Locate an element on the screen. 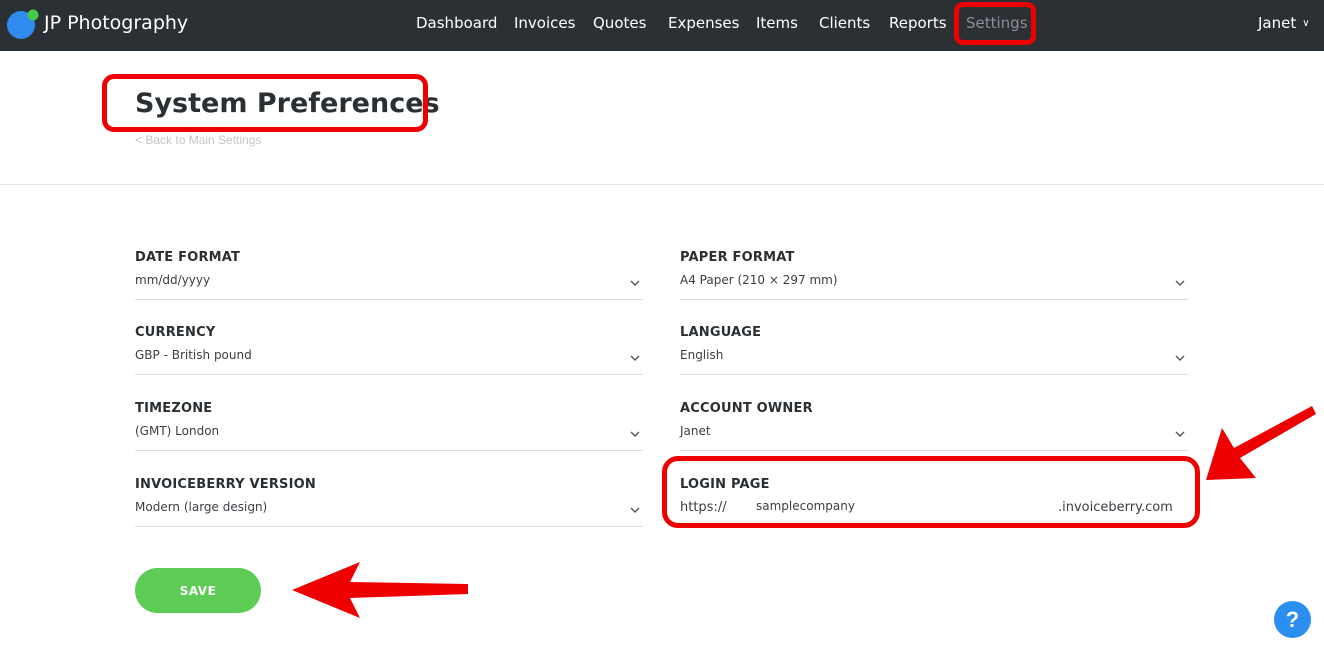  currency-select: GBP - British pound is located at coordinates (389, 361).